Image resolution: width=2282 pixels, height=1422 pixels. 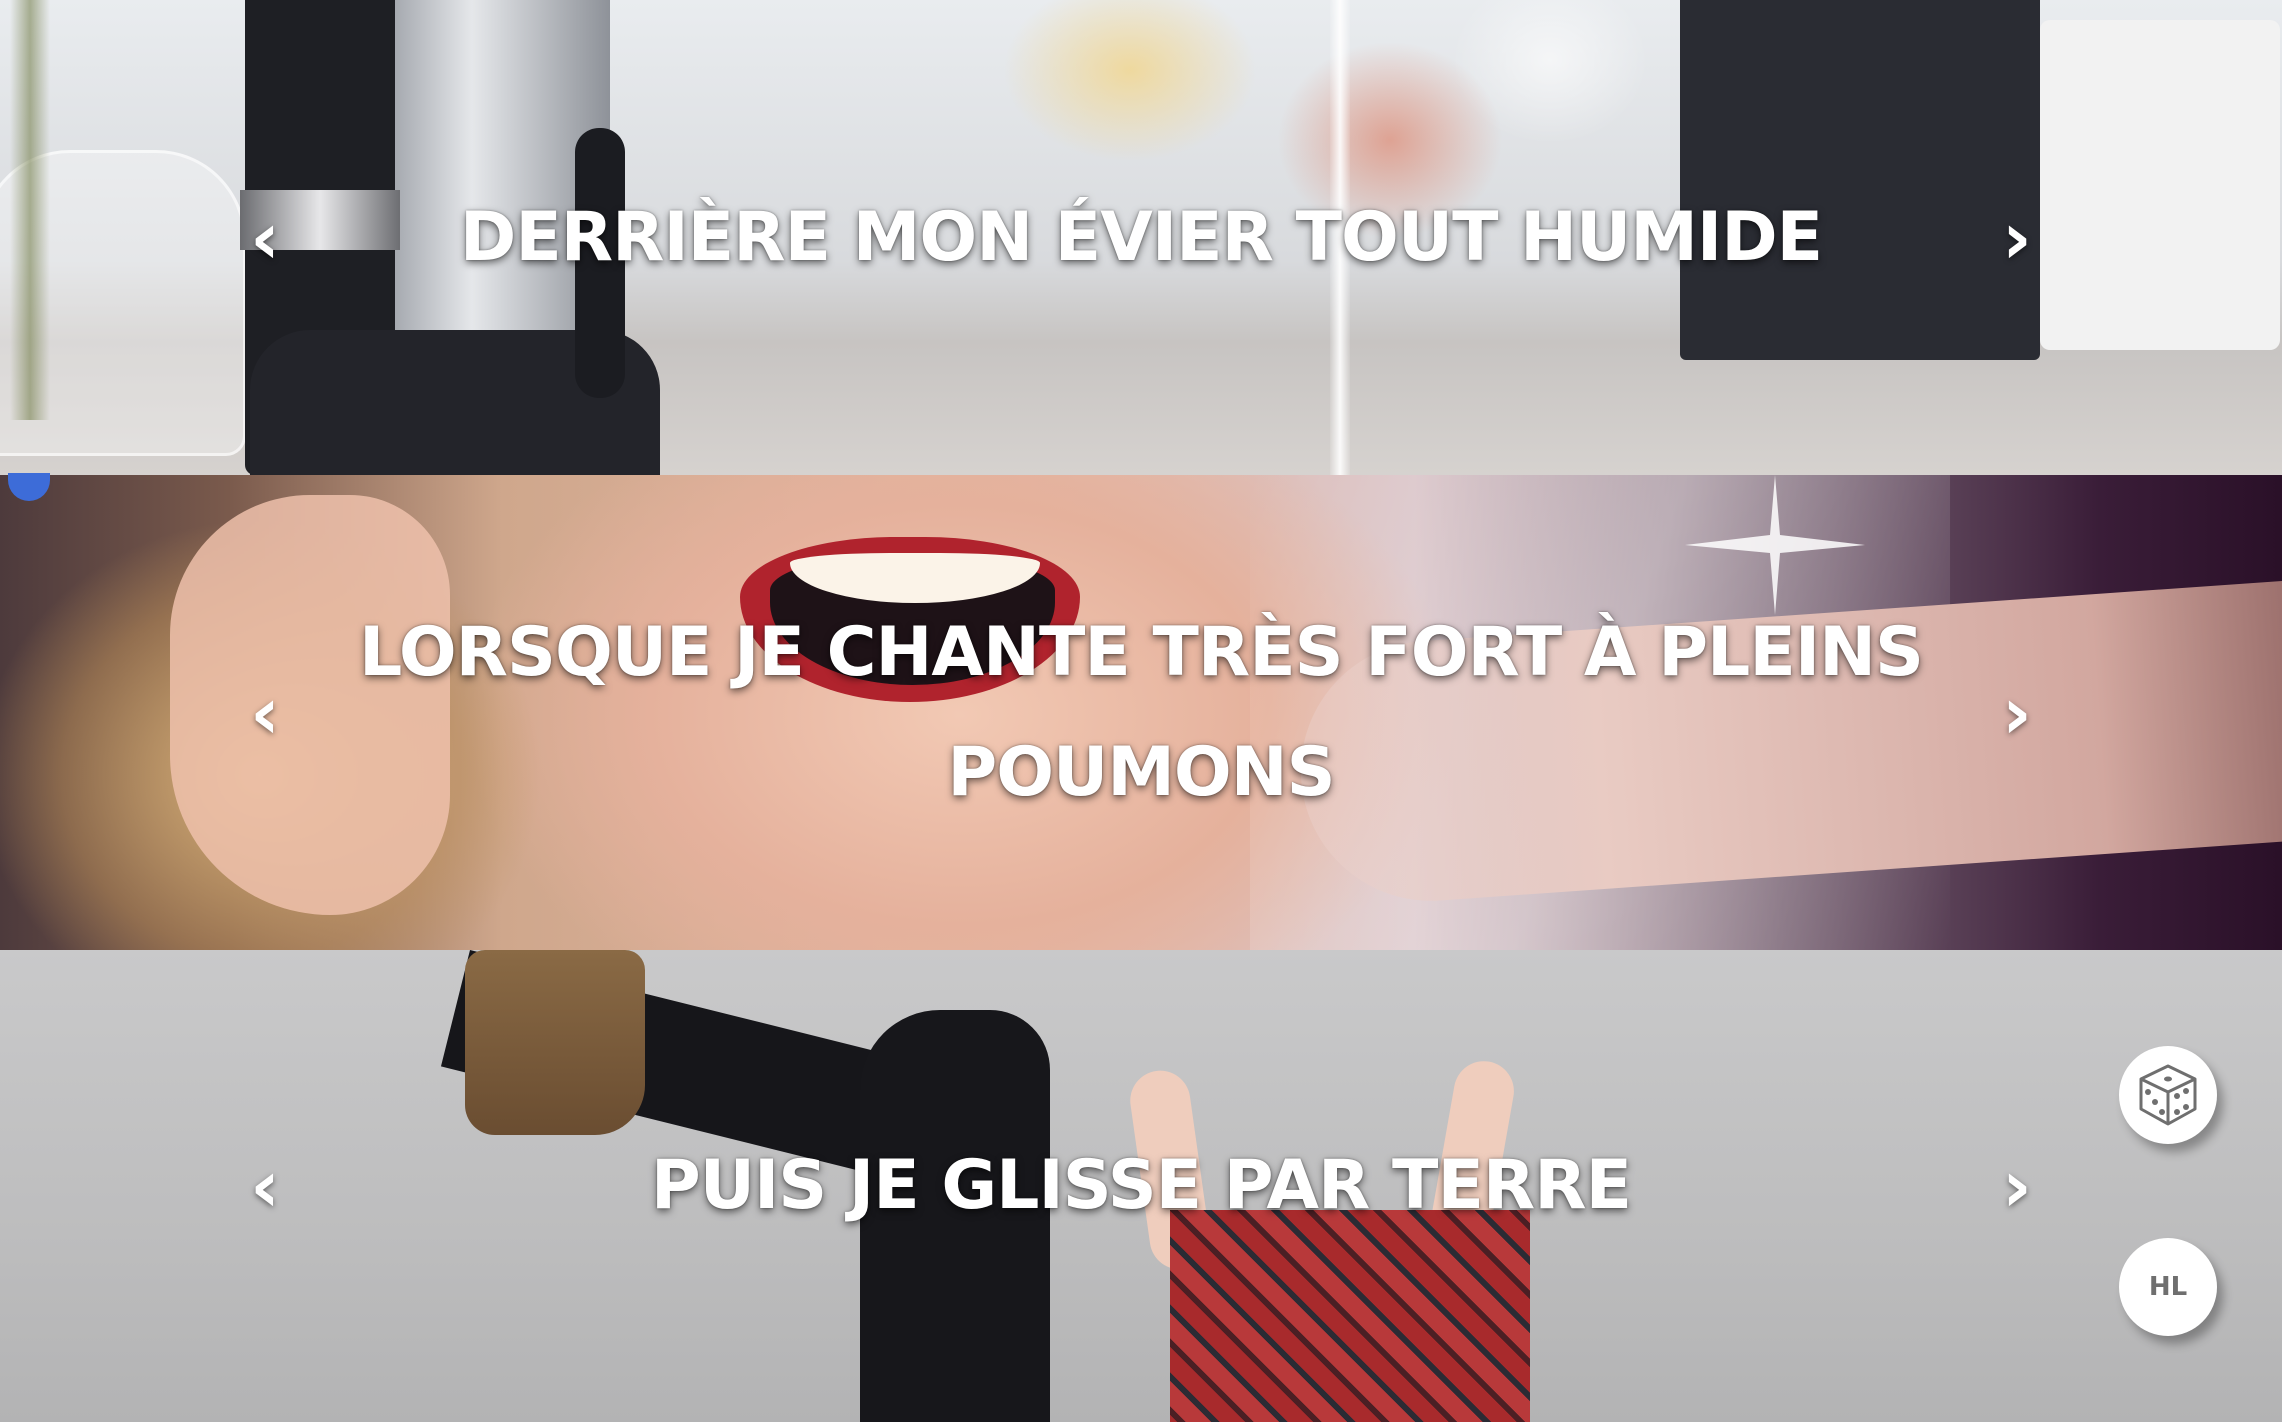 What do you see at coordinates (1775, 545) in the screenshot?
I see `sparkle-icon` at bounding box center [1775, 545].